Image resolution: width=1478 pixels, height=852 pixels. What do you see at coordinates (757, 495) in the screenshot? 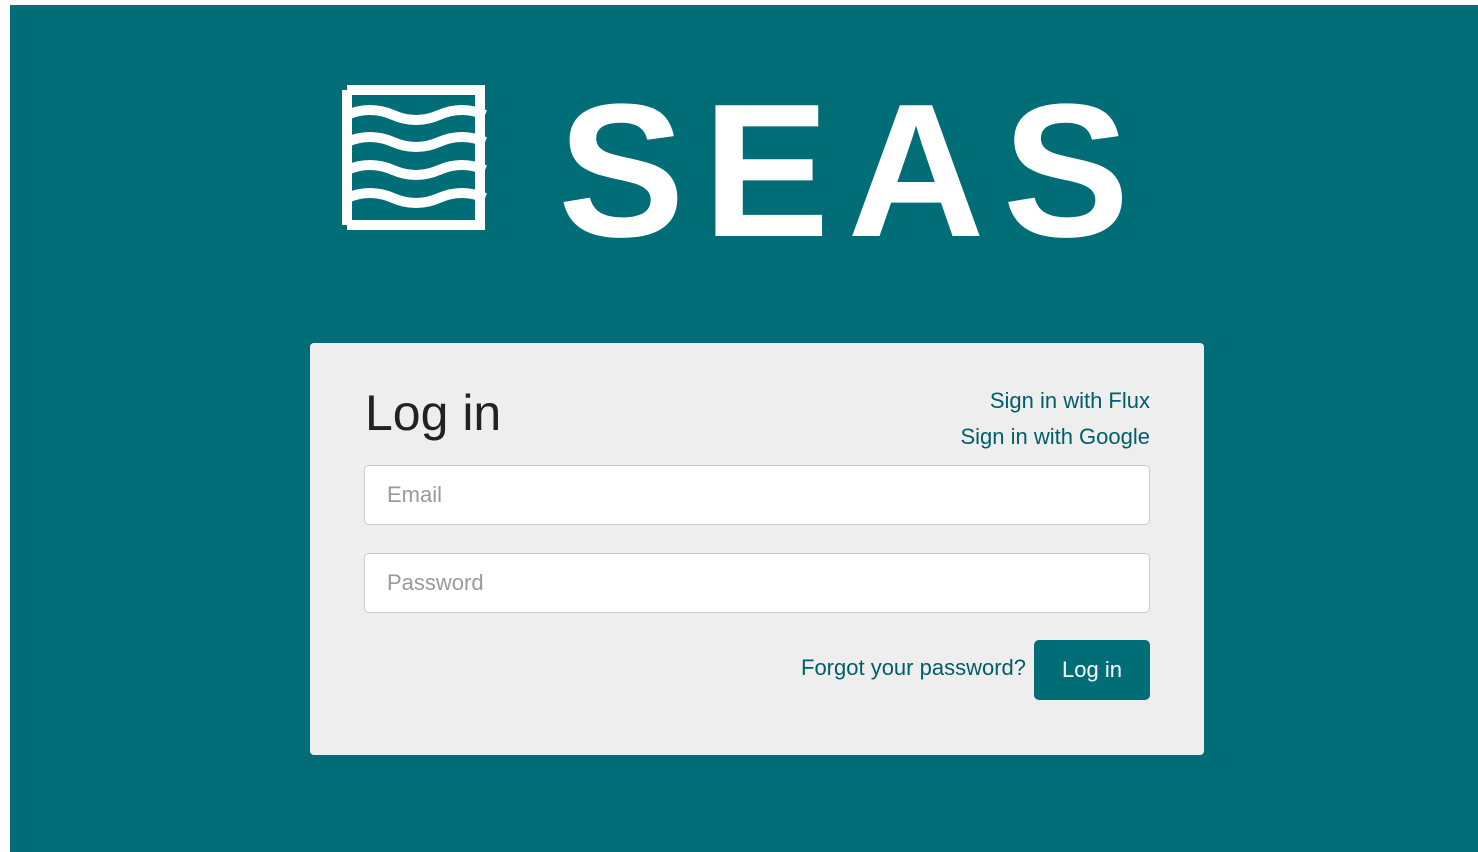
I see `email-field` at bounding box center [757, 495].